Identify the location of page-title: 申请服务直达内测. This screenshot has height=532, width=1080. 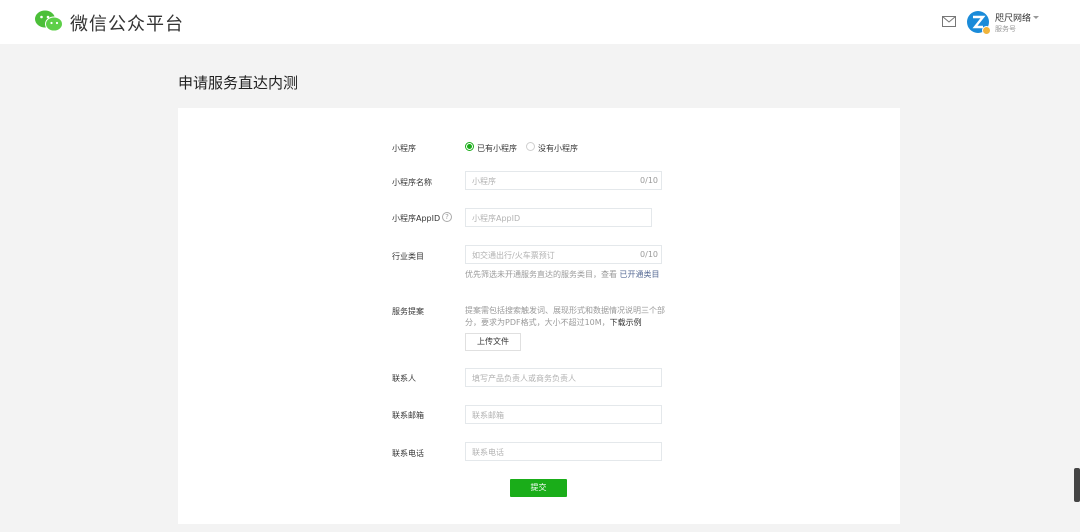
(238, 83).